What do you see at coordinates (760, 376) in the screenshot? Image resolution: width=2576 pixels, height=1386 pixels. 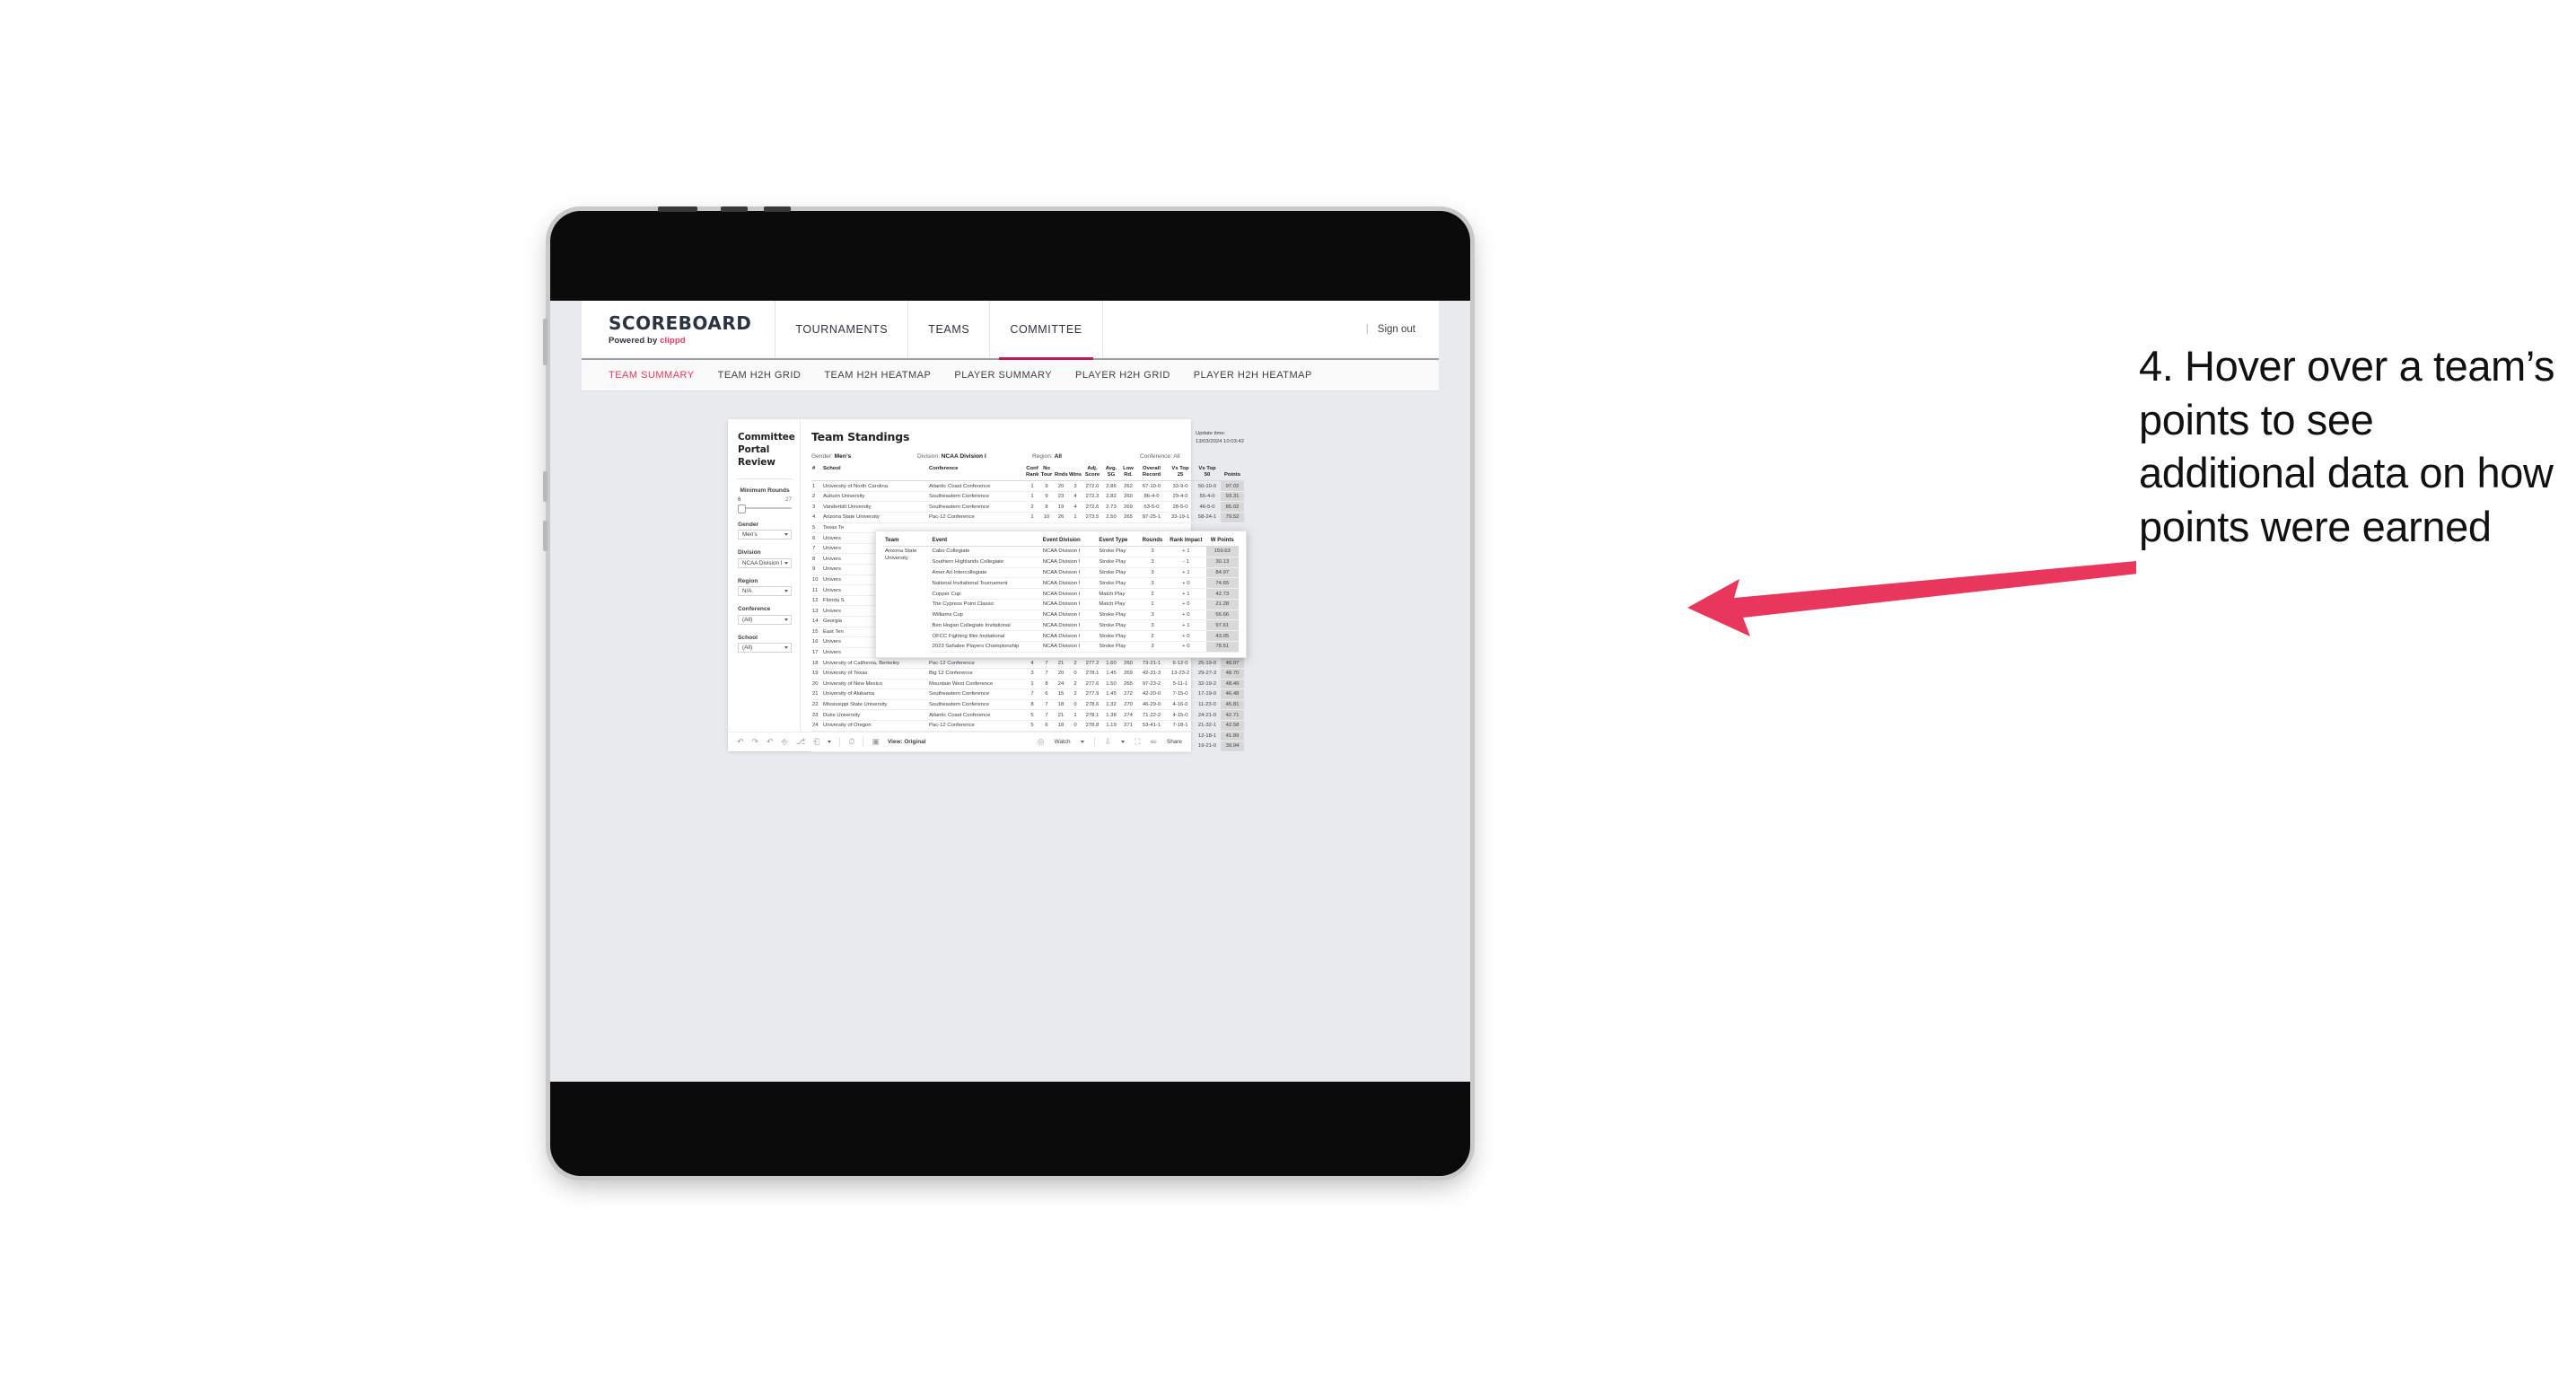 I see `tab-team-h2h-grid: TEAM H2H GRID` at bounding box center [760, 376].